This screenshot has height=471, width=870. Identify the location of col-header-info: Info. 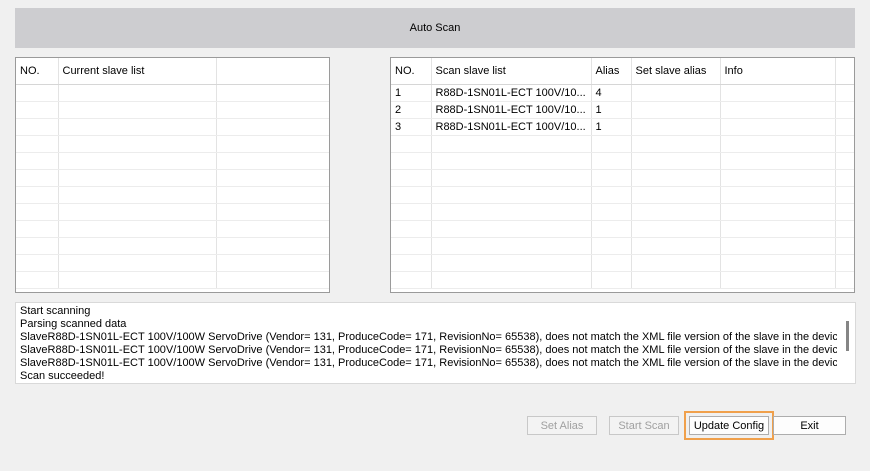
(778, 71).